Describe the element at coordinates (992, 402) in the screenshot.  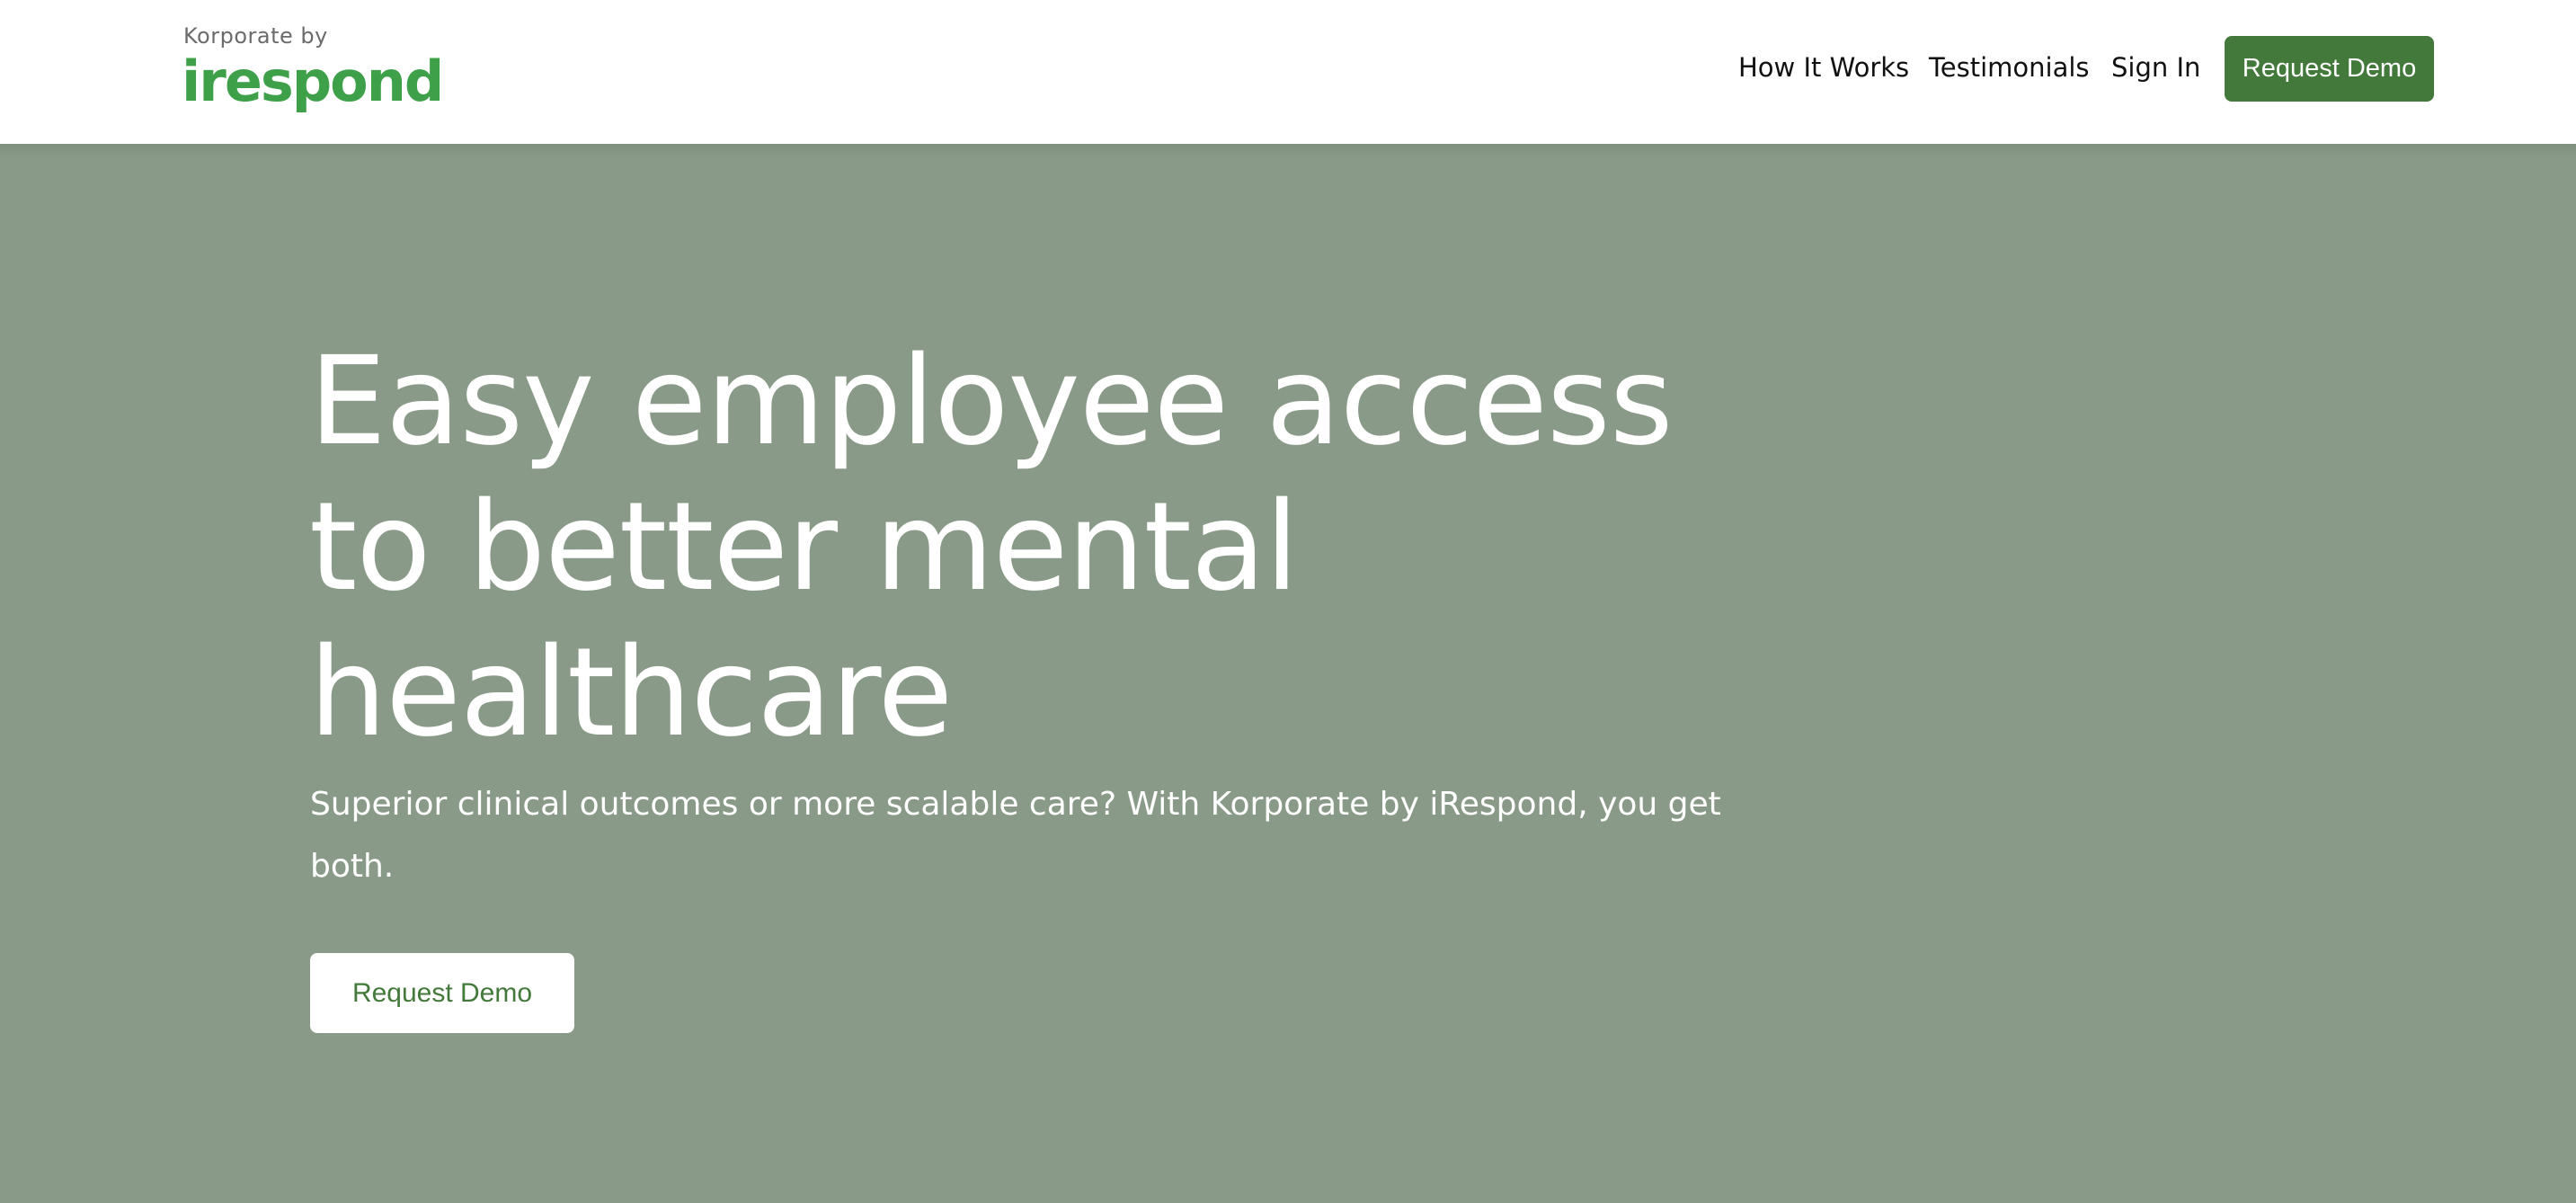
I see `hero-title-line-1: Easy employee access` at that location.